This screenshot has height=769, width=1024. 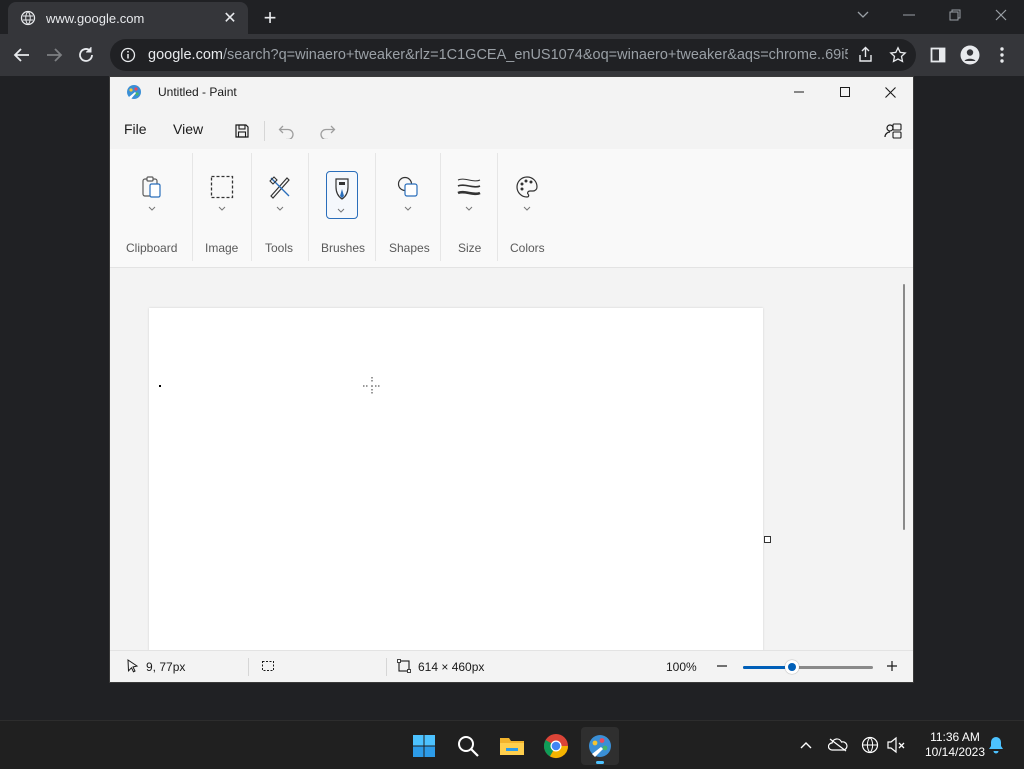 What do you see at coordinates (838, 745) in the screenshot?
I see `onedrive-offline-icon` at bounding box center [838, 745].